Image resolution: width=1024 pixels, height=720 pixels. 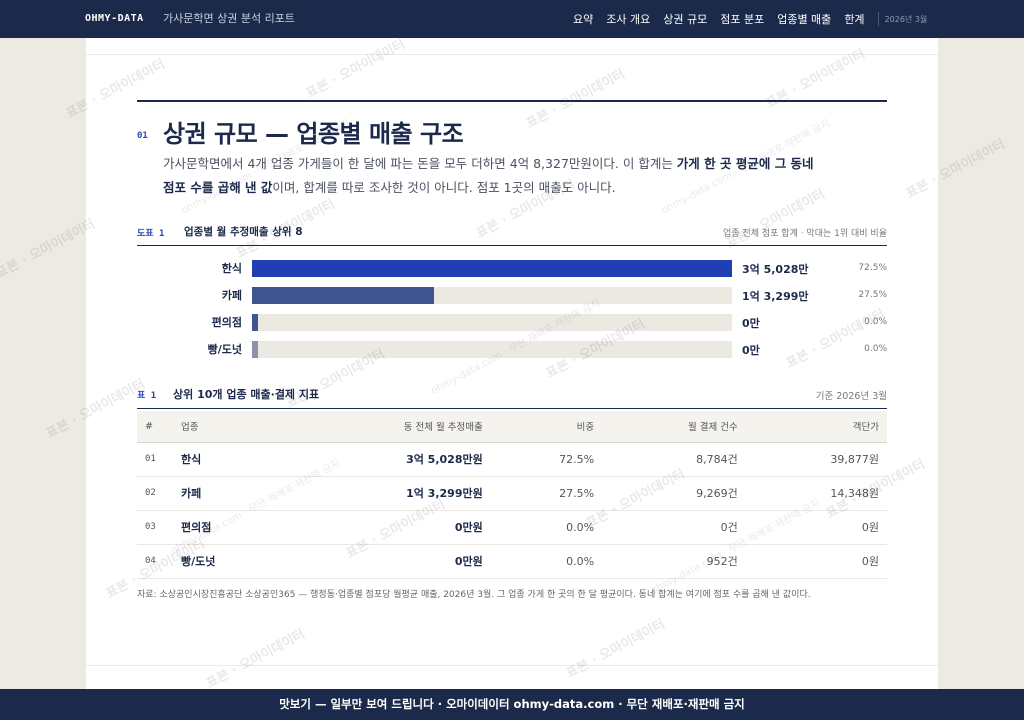 I want to click on table-row: 02 카페 1억 3,299만원 27.5% 9,269건 14,348원, so click(x=512, y=493).